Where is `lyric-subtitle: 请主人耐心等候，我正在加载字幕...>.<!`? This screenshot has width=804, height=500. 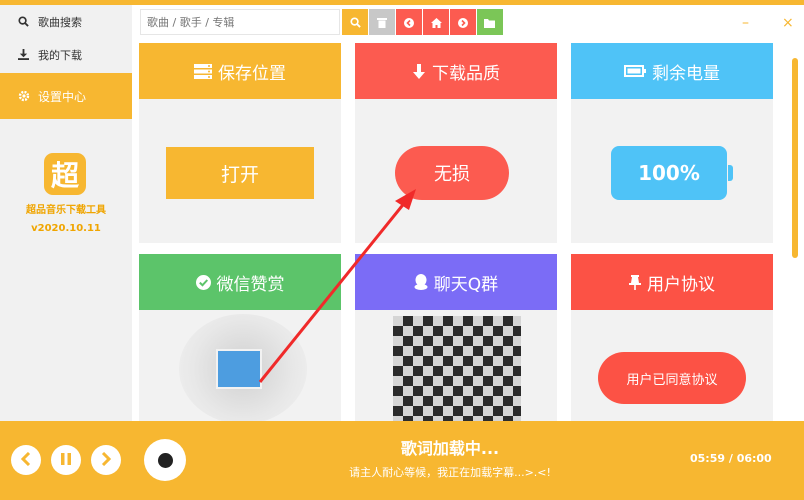 lyric-subtitle: 请主人耐心等候，我正在加载字幕...>.<! is located at coordinates (450, 472).